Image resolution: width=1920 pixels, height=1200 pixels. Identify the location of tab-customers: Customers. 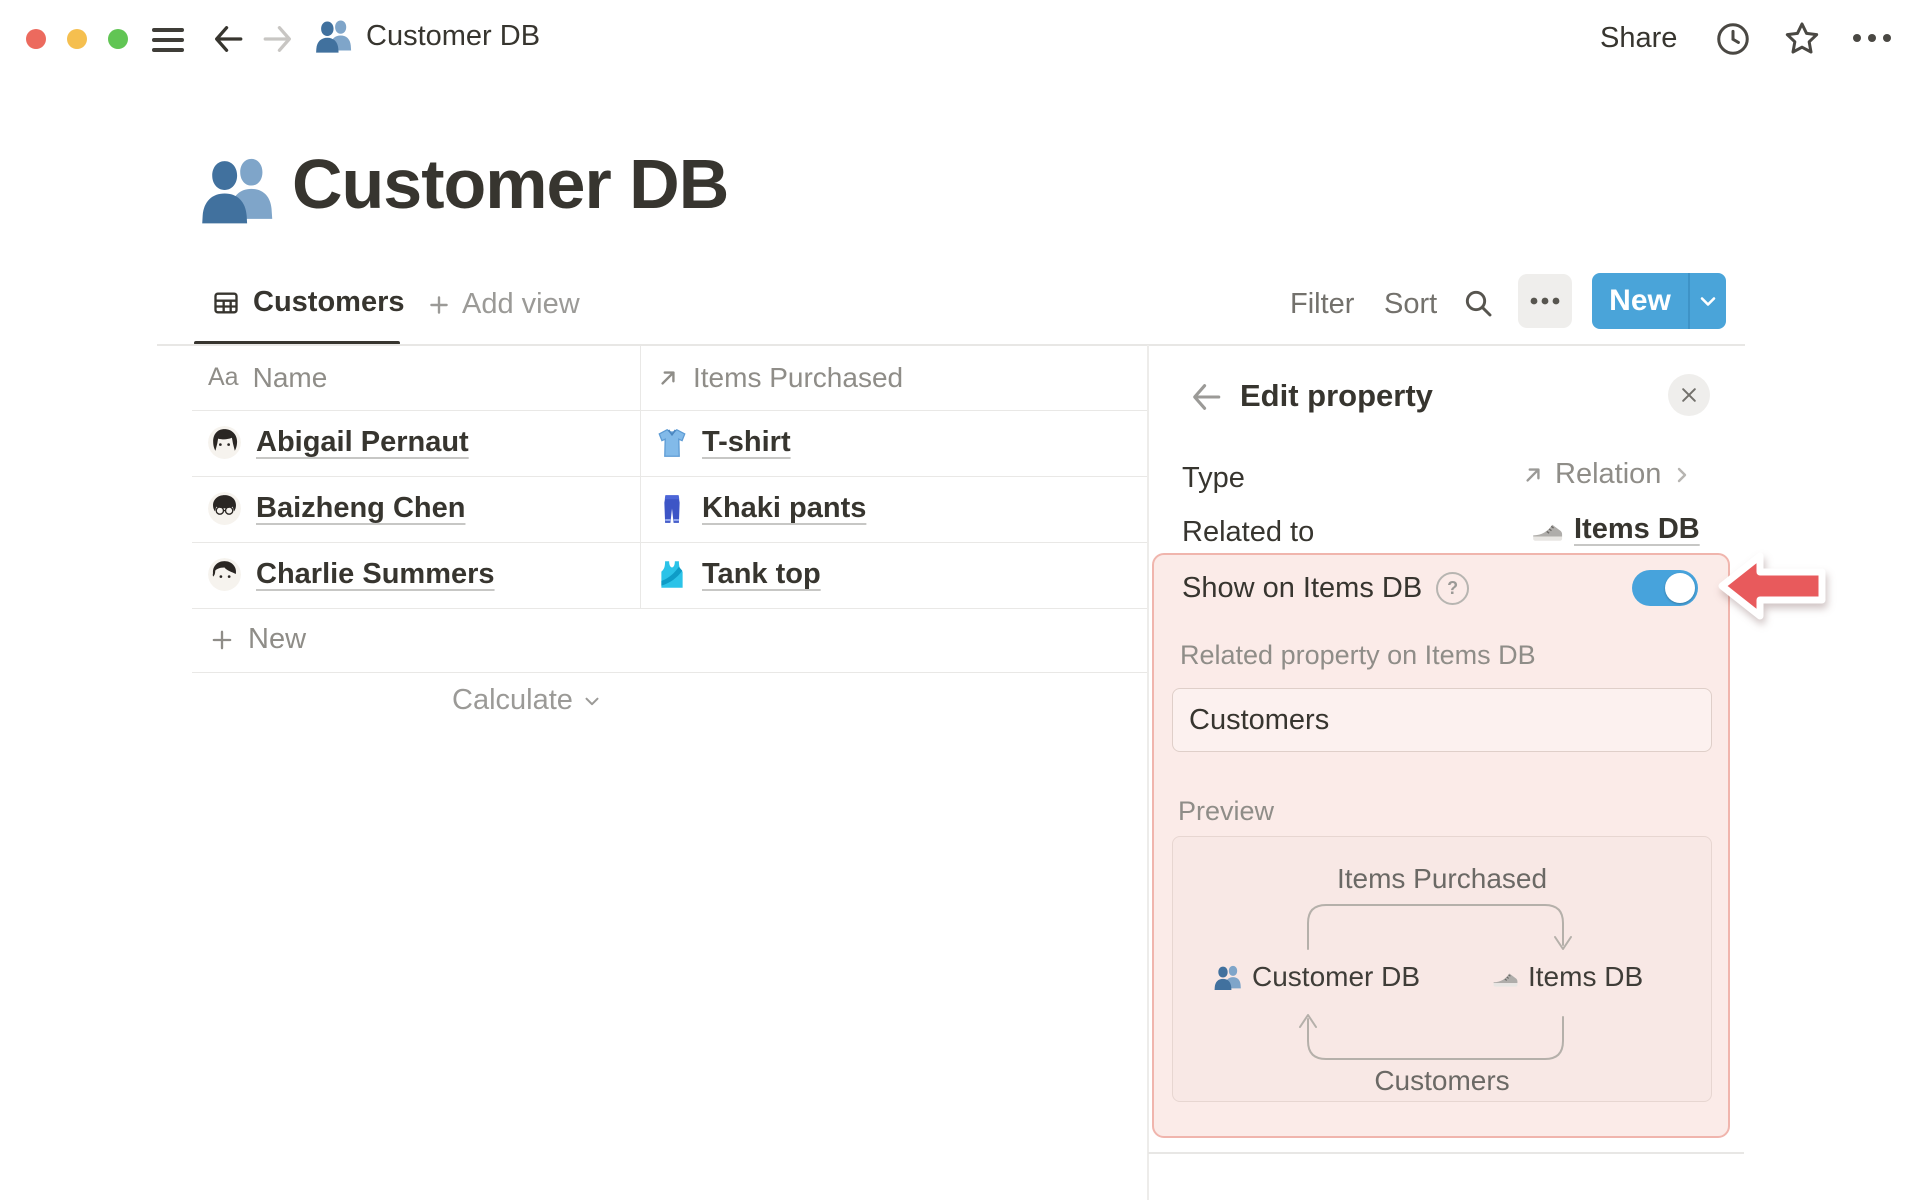
(308, 302).